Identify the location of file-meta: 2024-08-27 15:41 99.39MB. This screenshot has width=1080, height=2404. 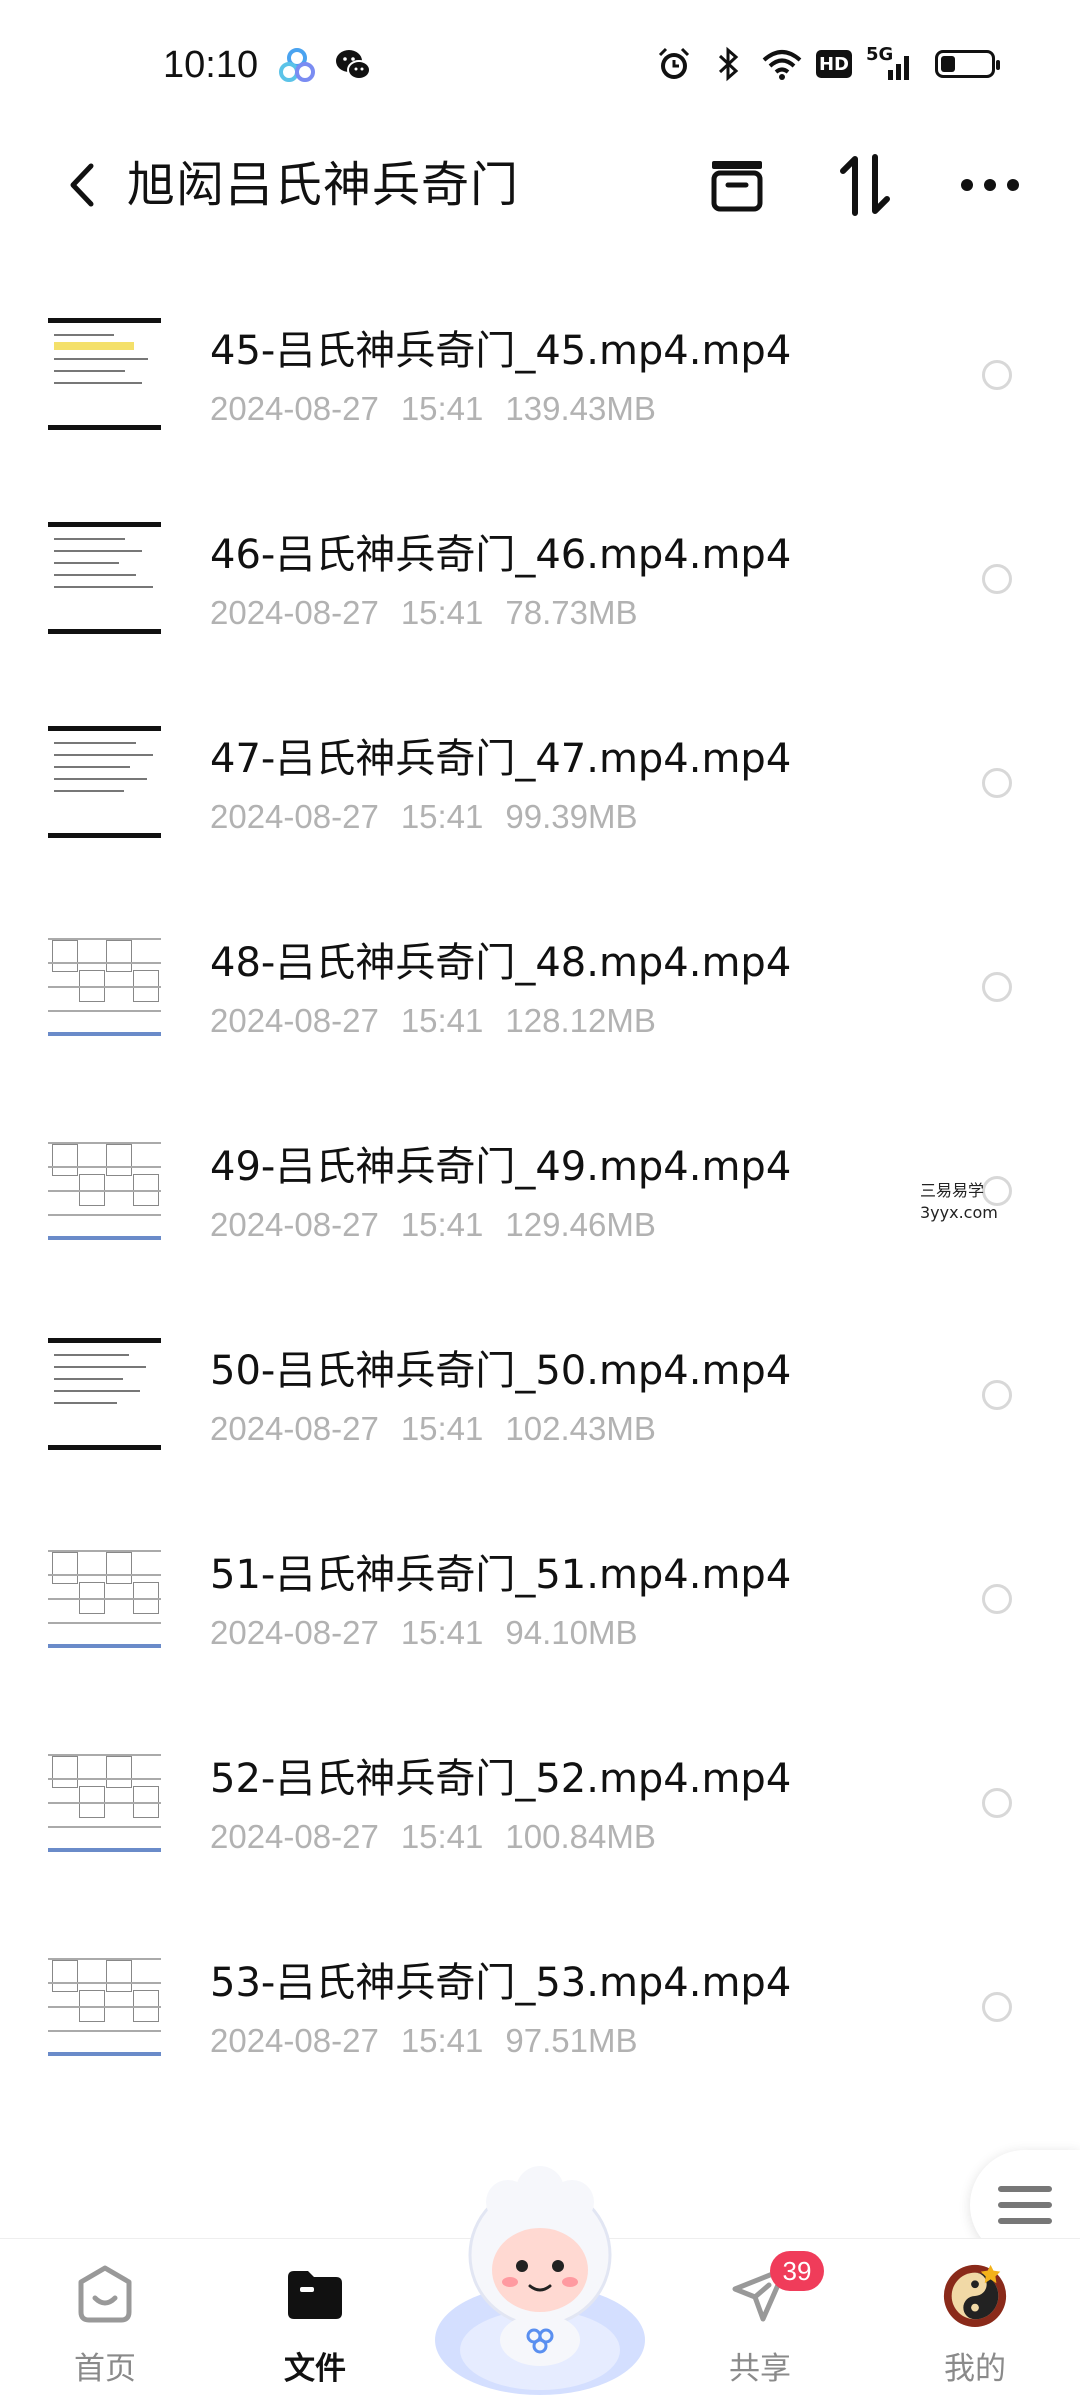
(435, 817).